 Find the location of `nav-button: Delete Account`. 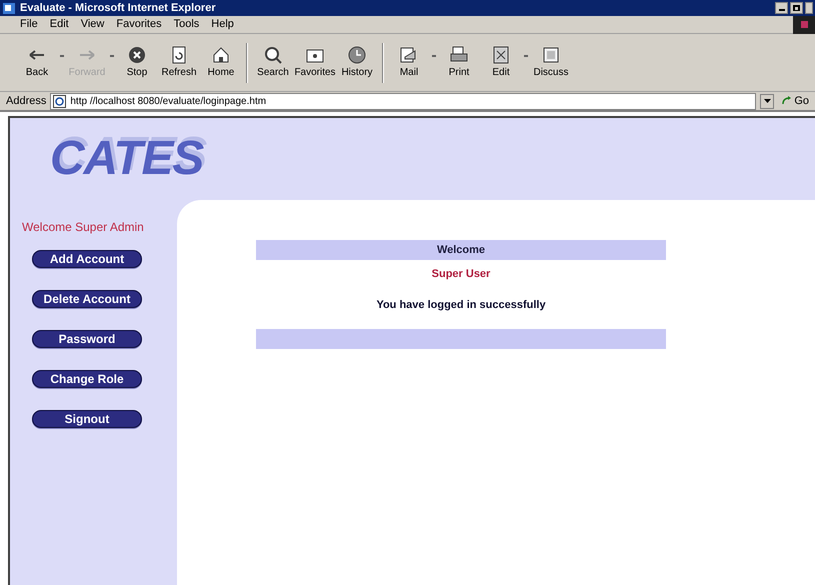

nav-button: Delete Account is located at coordinates (87, 299).